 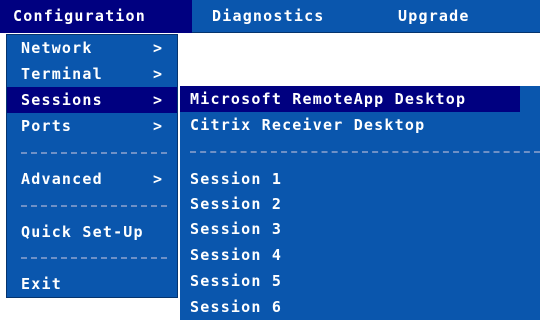 I want to click on menu-item-exit: Exit, so click(x=92, y=284).